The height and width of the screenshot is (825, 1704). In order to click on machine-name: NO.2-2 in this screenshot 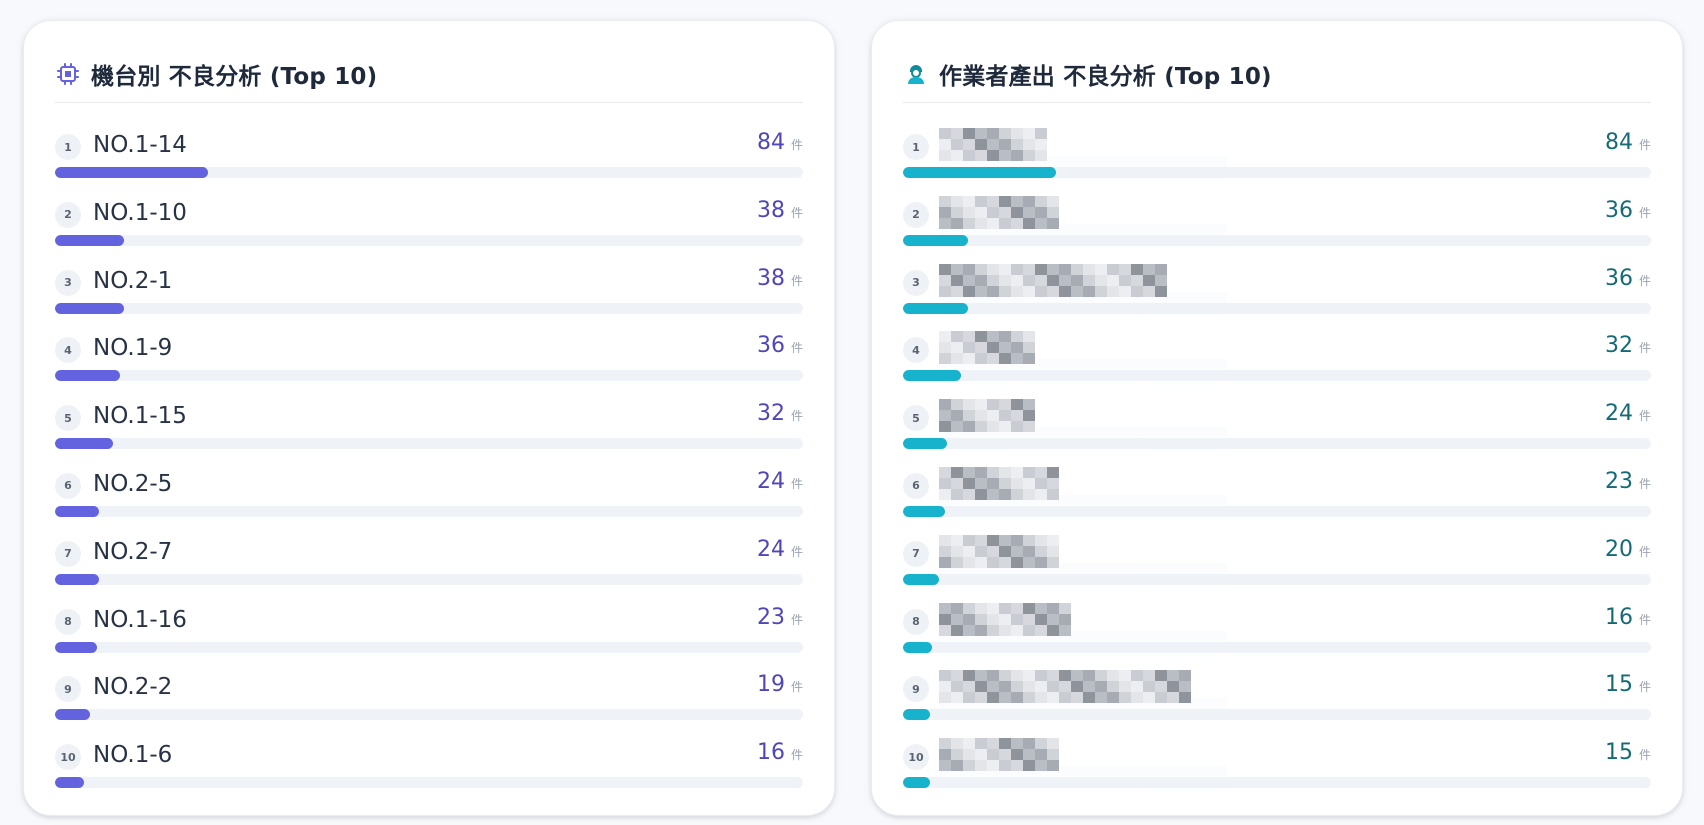, I will do `click(133, 687)`.